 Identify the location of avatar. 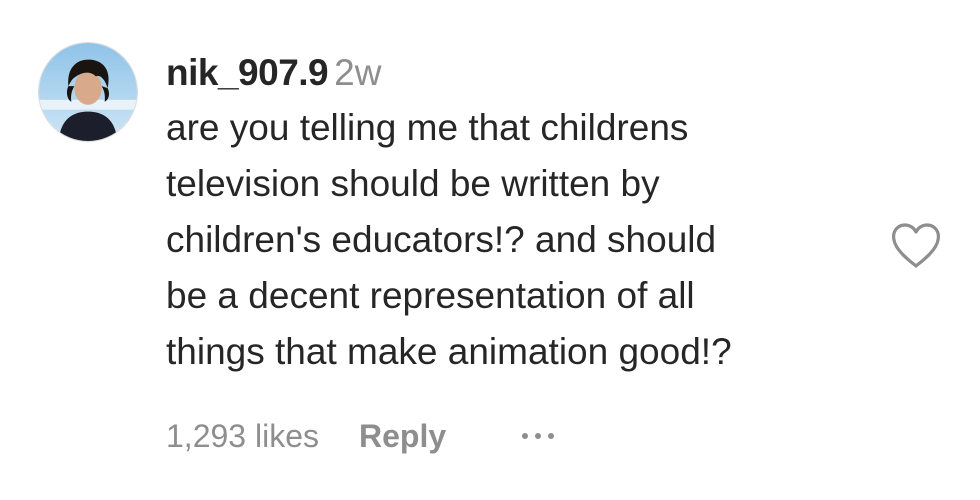
(88, 92).